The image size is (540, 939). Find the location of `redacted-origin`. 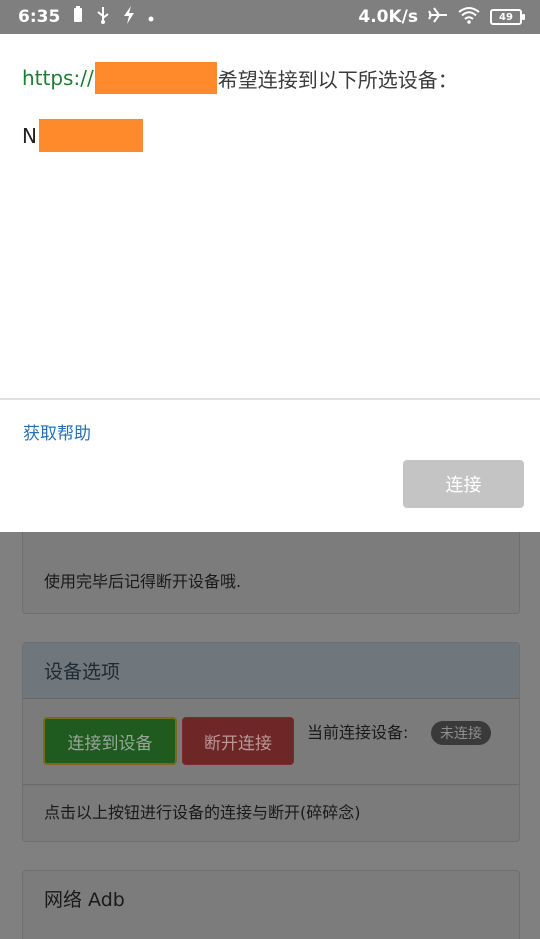

redacted-origin is located at coordinates (155, 78).